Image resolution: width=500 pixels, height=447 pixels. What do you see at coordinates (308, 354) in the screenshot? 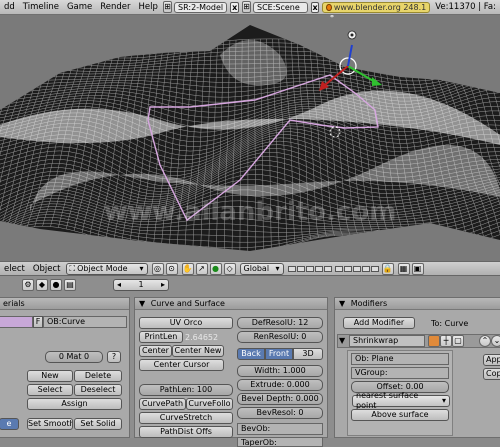
I see `3d-toggle: 3D` at bounding box center [308, 354].